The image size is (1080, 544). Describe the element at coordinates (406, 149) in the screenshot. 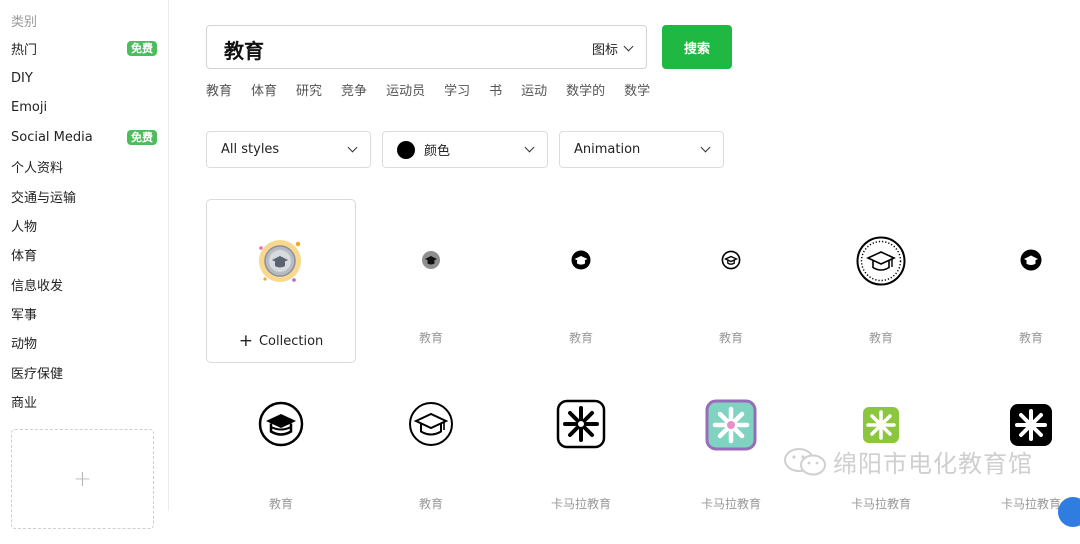

I see `color-swatch-icon` at that location.